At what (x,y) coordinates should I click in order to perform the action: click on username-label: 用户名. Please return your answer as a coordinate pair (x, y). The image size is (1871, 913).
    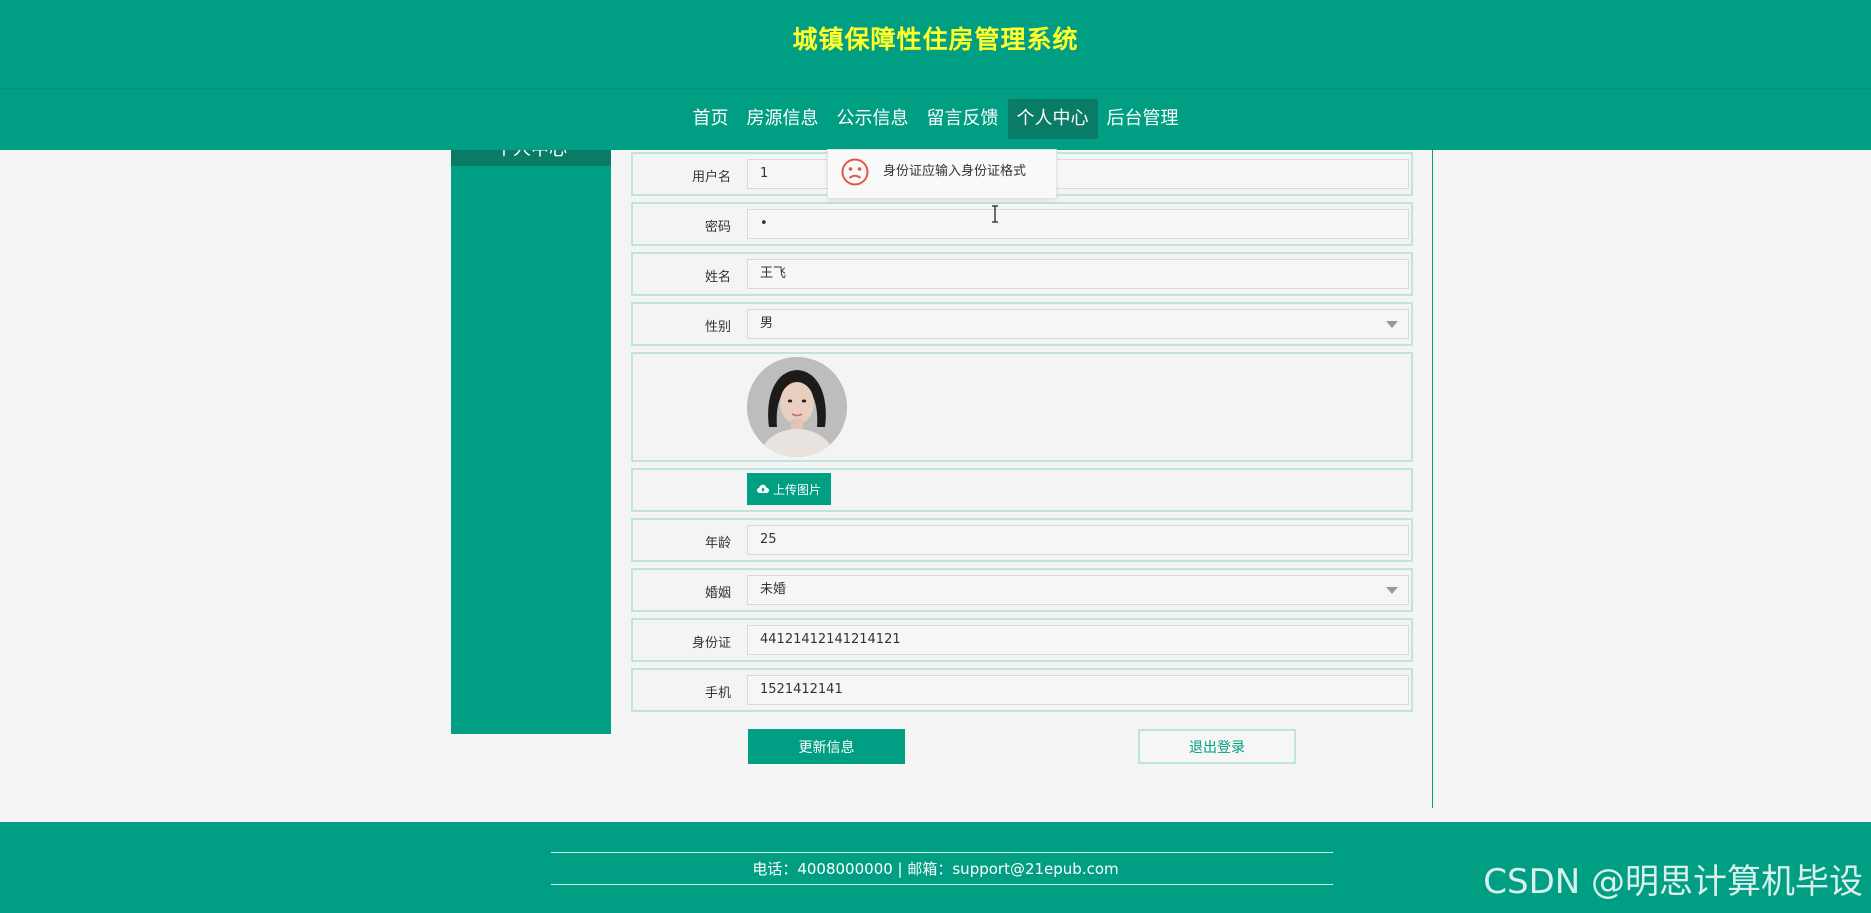
    Looking at the image, I should click on (711, 177).